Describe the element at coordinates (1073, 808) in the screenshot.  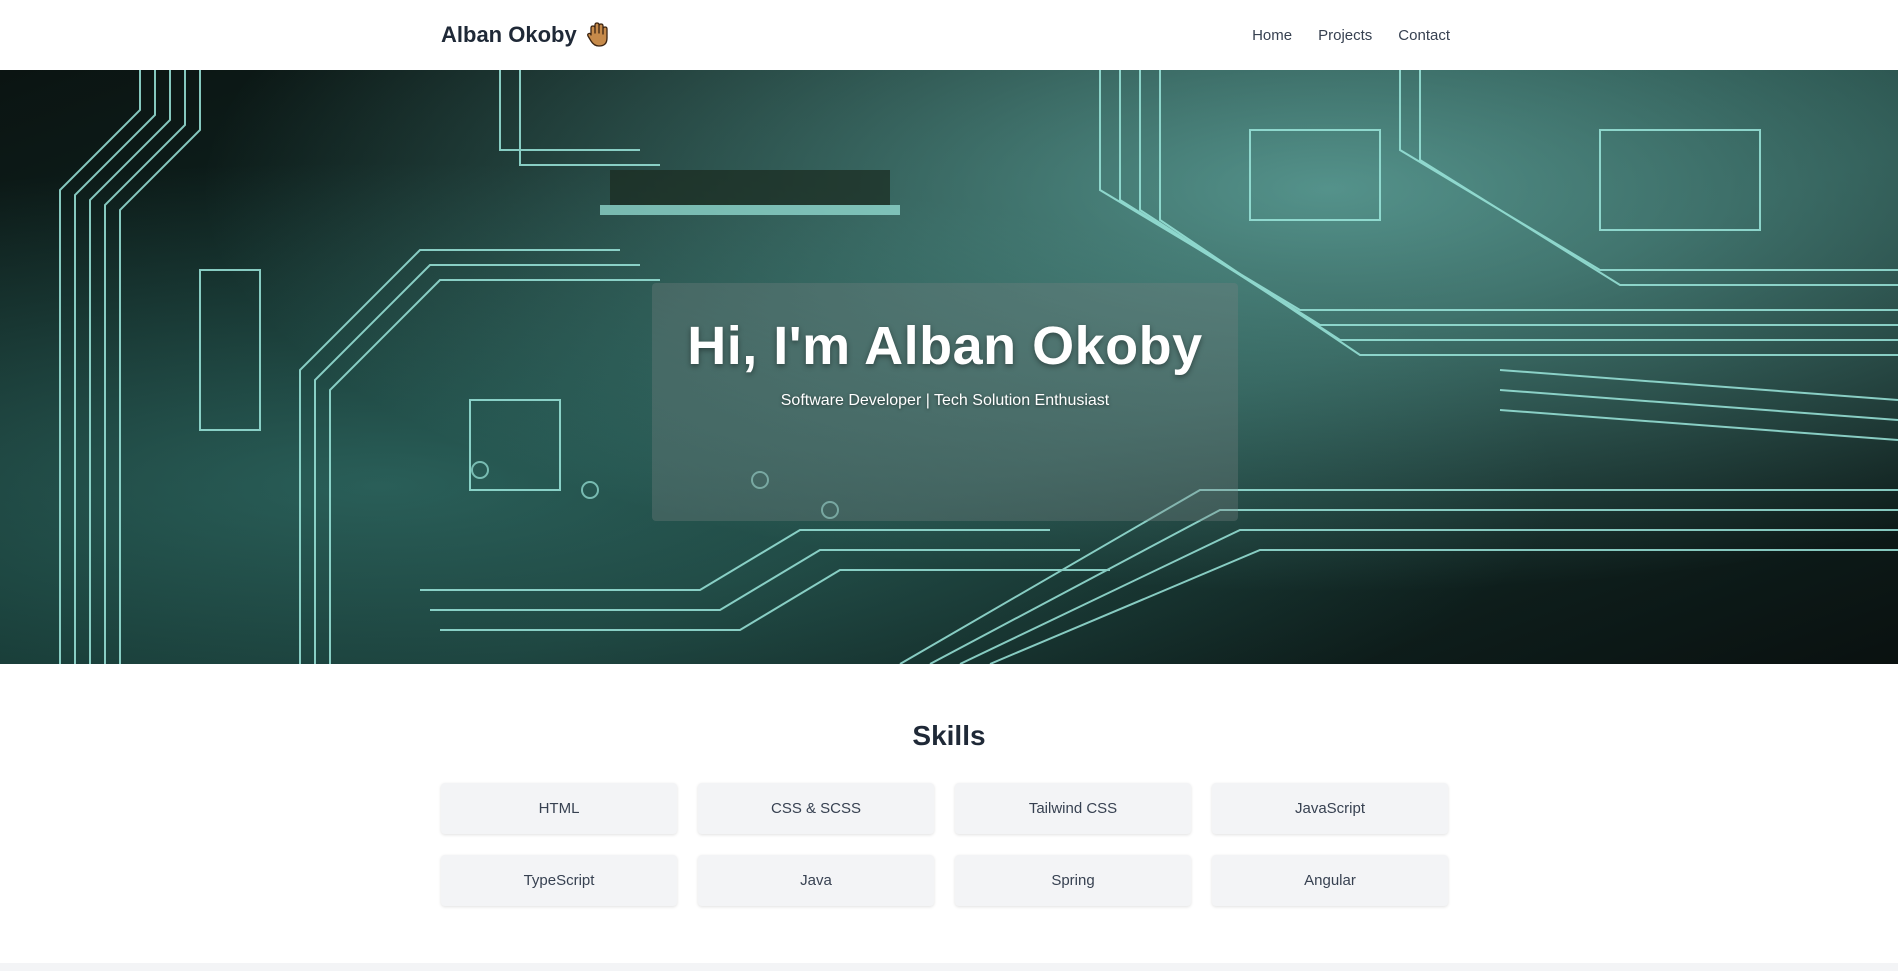
I see `skill-card-tailwind-css: Tailwind CSS` at that location.